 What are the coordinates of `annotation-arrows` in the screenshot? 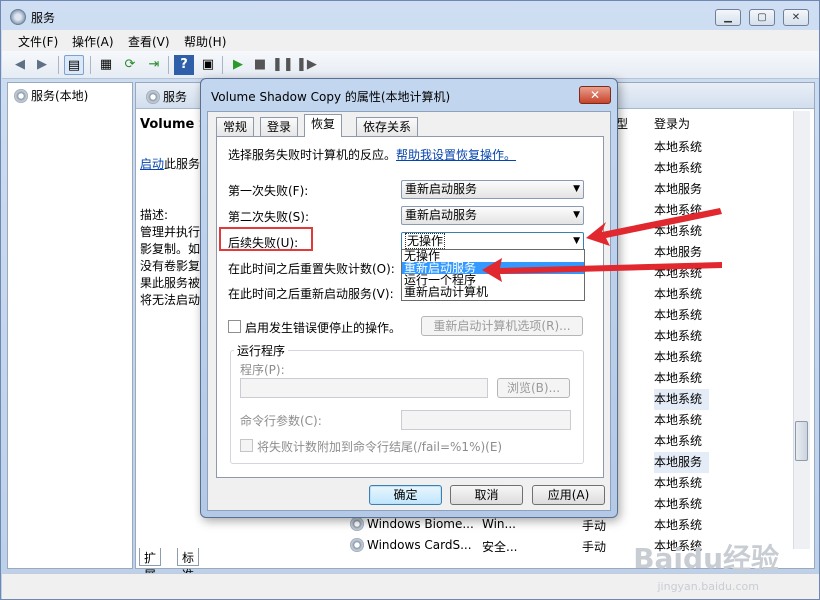 It's located at (602, 245).